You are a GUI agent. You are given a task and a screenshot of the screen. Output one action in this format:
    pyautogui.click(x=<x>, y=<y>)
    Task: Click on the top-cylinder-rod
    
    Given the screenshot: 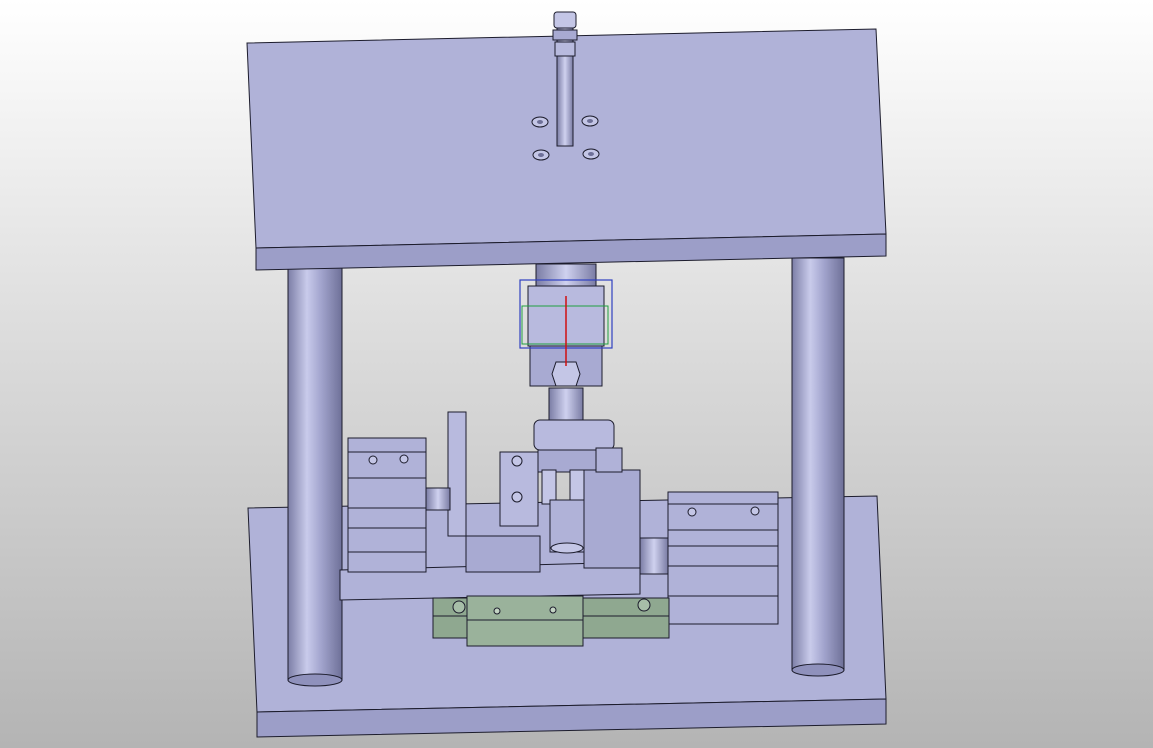 What is the action you would take?
    pyautogui.click(x=565, y=79)
    